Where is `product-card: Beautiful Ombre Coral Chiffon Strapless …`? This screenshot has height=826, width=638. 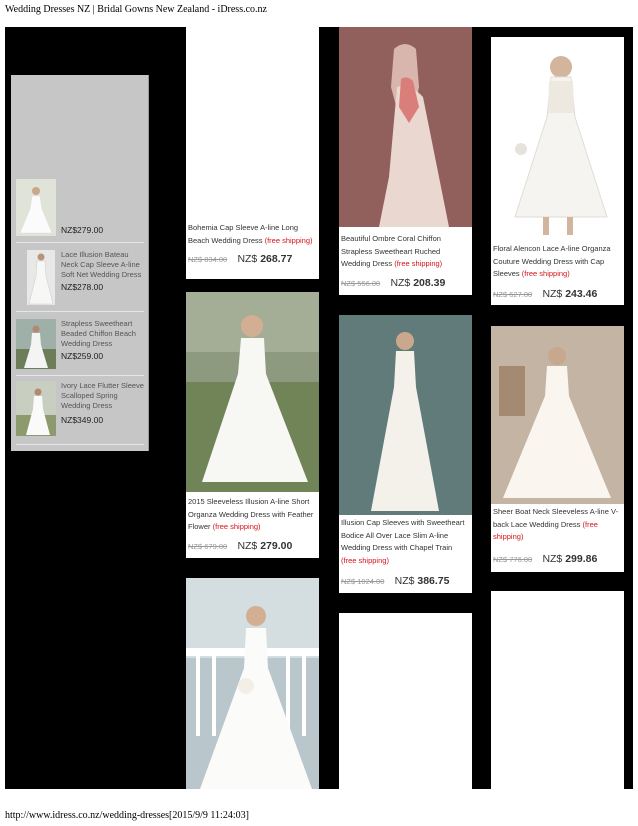
product-card: Beautiful Ombre Coral Chiffon Strapless … is located at coordinates (405, 161).